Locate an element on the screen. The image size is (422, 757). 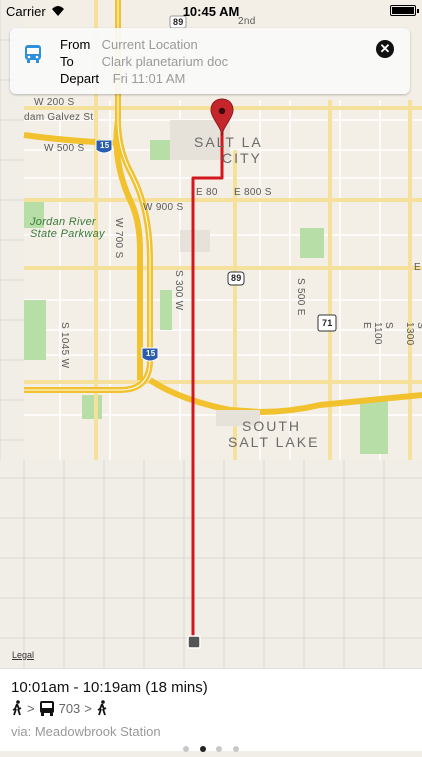
status-bar: Carrier 10:45 AM is located at coordinates (211, 11).